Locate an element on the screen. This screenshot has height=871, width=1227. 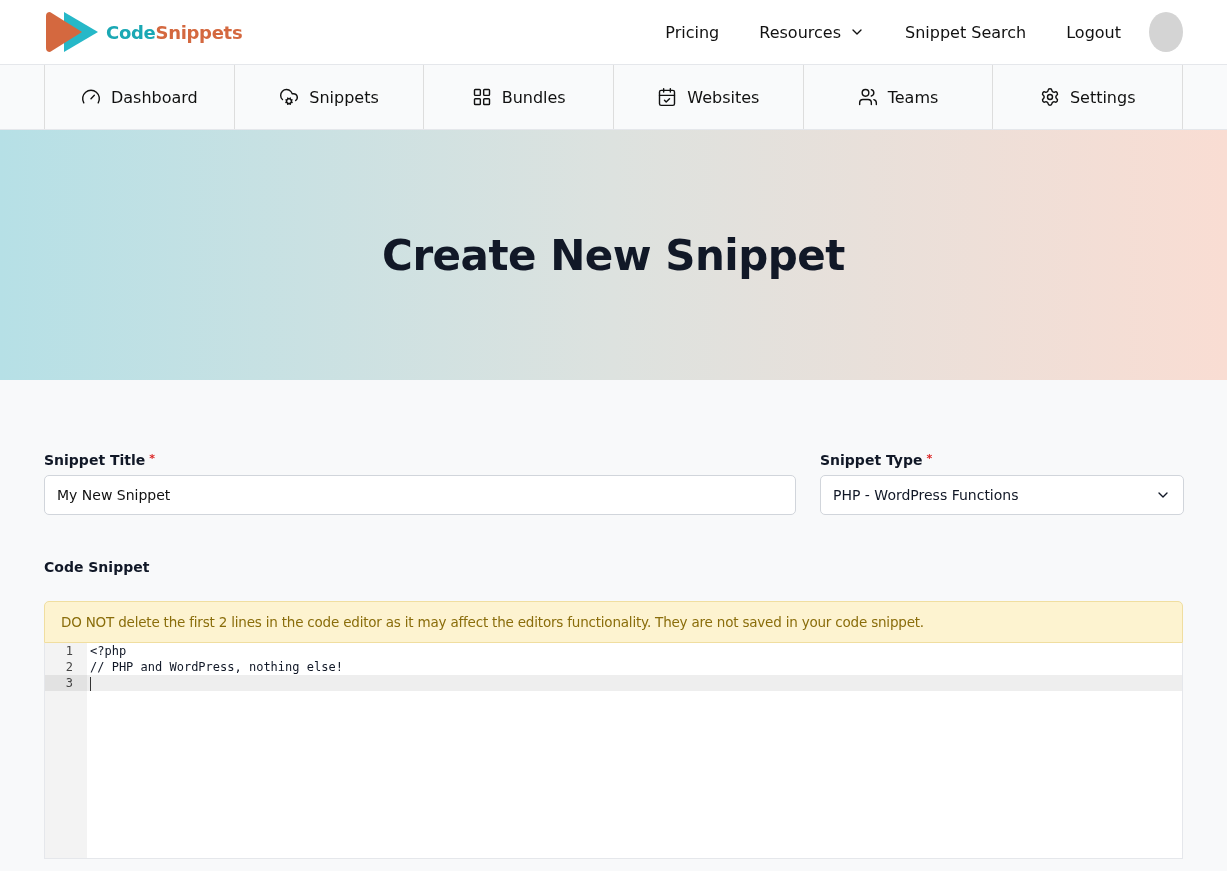
line-number: 1 is located at coordinates (69, 651).